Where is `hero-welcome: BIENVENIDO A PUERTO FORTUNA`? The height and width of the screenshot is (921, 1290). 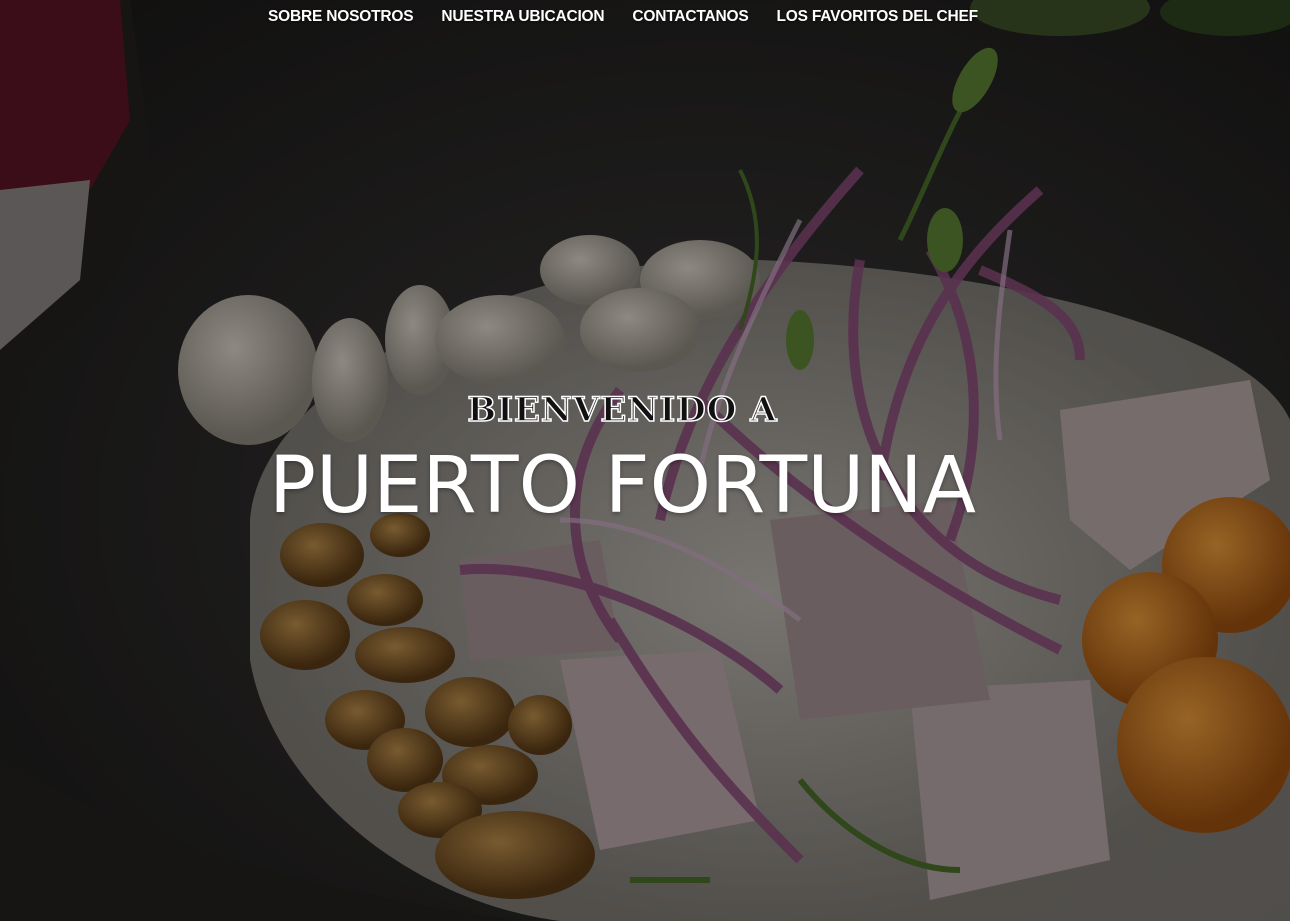
hero-welcome: BIENVENIDO A PUERTO FORTUNA is located at coordinates (622, 460).